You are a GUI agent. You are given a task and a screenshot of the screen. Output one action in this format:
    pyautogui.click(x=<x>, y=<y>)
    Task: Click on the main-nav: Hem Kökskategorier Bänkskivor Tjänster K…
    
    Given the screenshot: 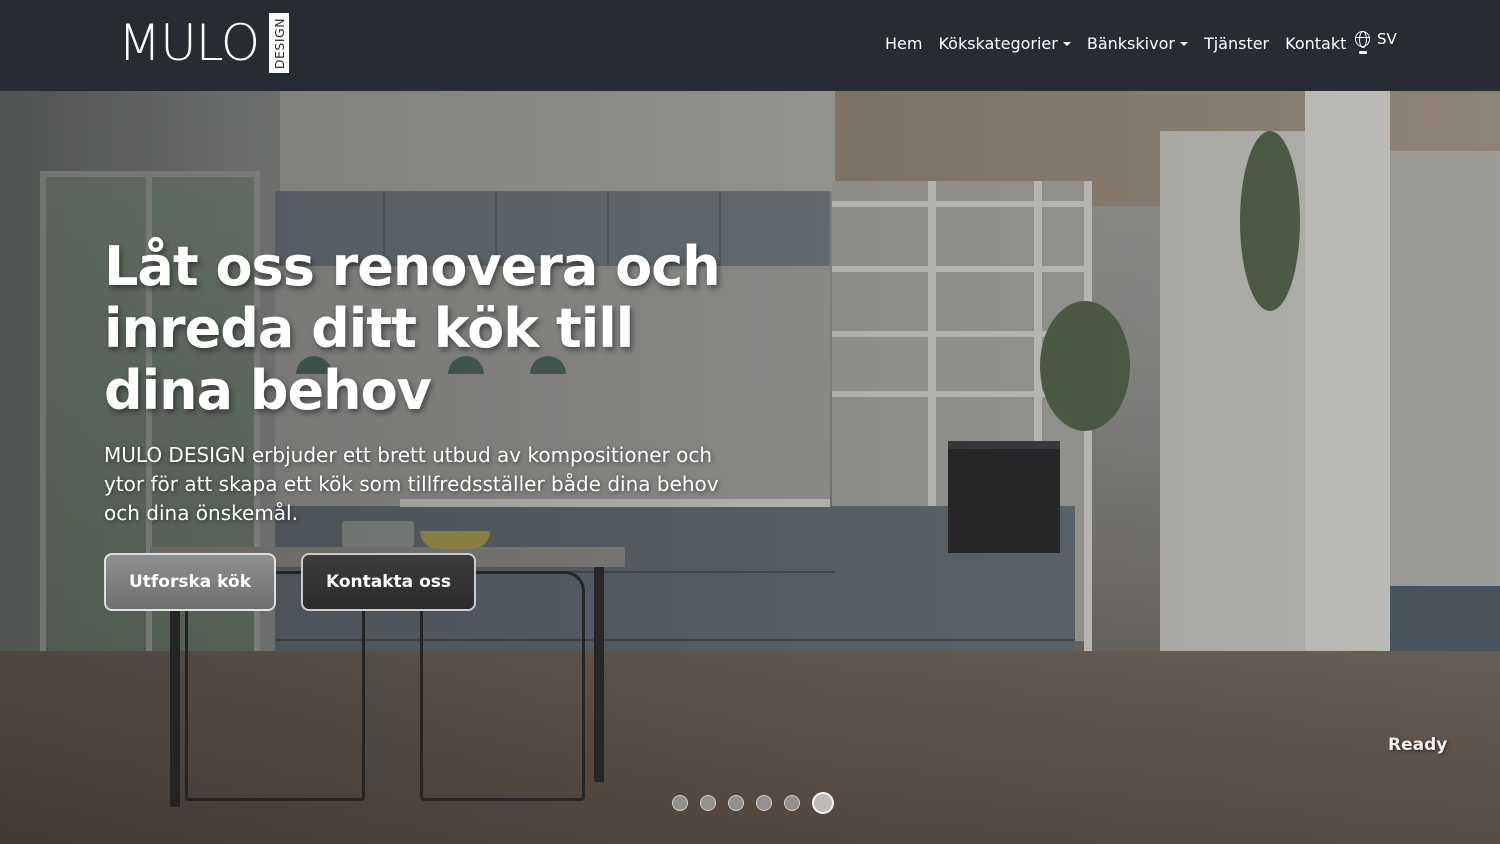 What is the action you would take?
    pyautogui.click(x=1107, y=43)
    